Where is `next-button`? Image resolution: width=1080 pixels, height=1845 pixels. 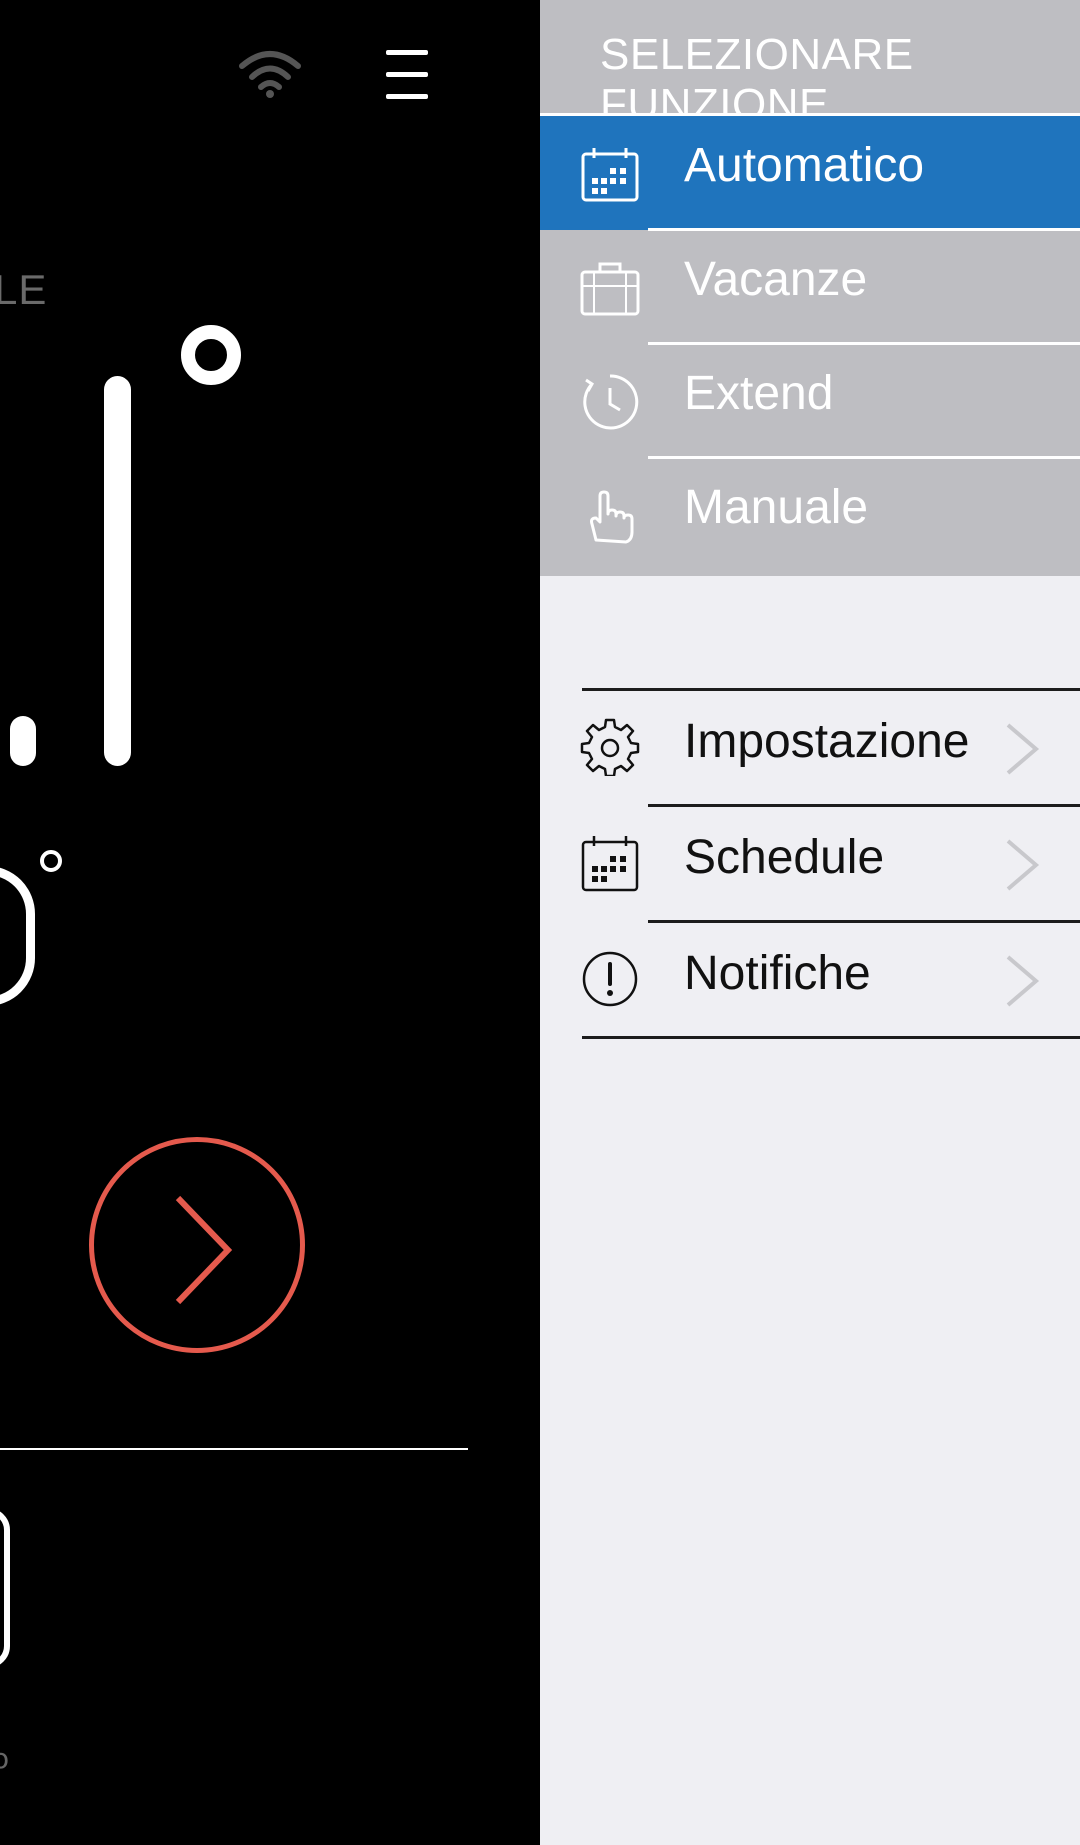 next-button is located at coordinates (197, 1245).